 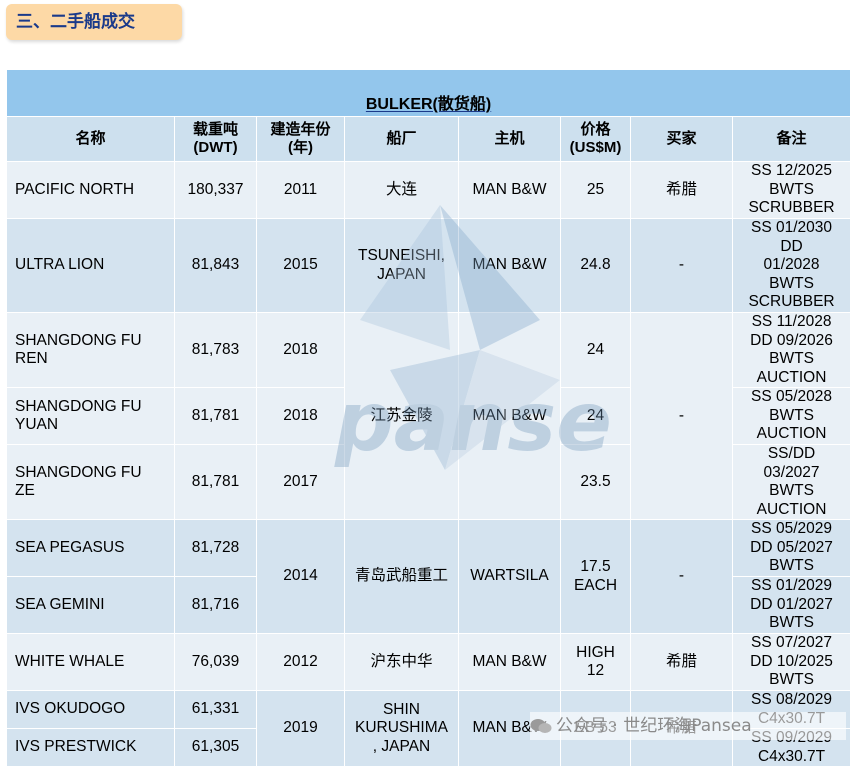 I want to click on price-cell: 24.8, so click(x=595, y=265).